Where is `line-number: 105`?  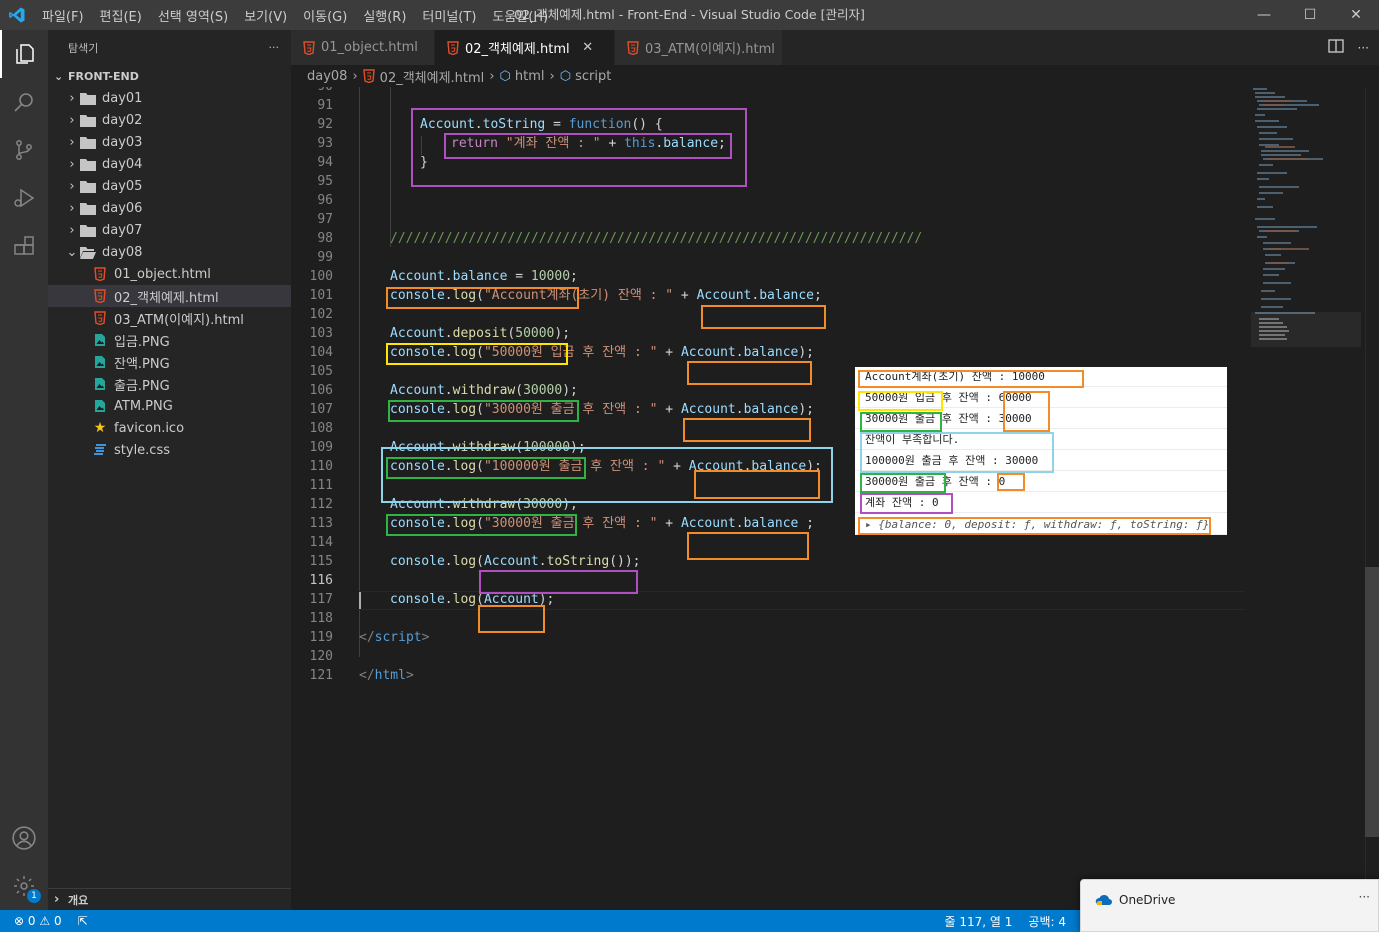 line-number: 105 is located at coordinates (321, 371).